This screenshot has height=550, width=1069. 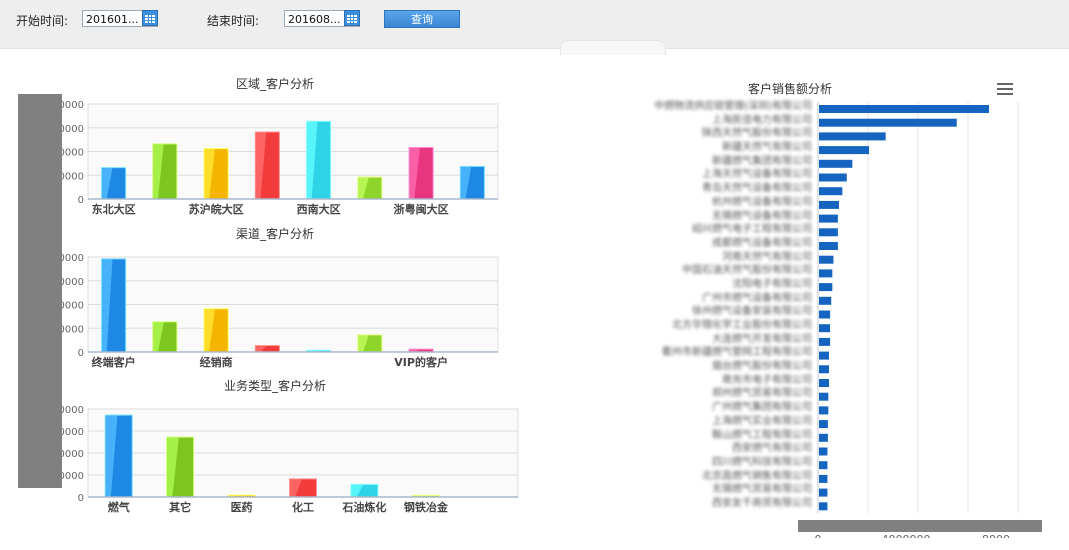 I want to click on x-tick-label: 苏沪皖大区, so click(x=216, y=209).